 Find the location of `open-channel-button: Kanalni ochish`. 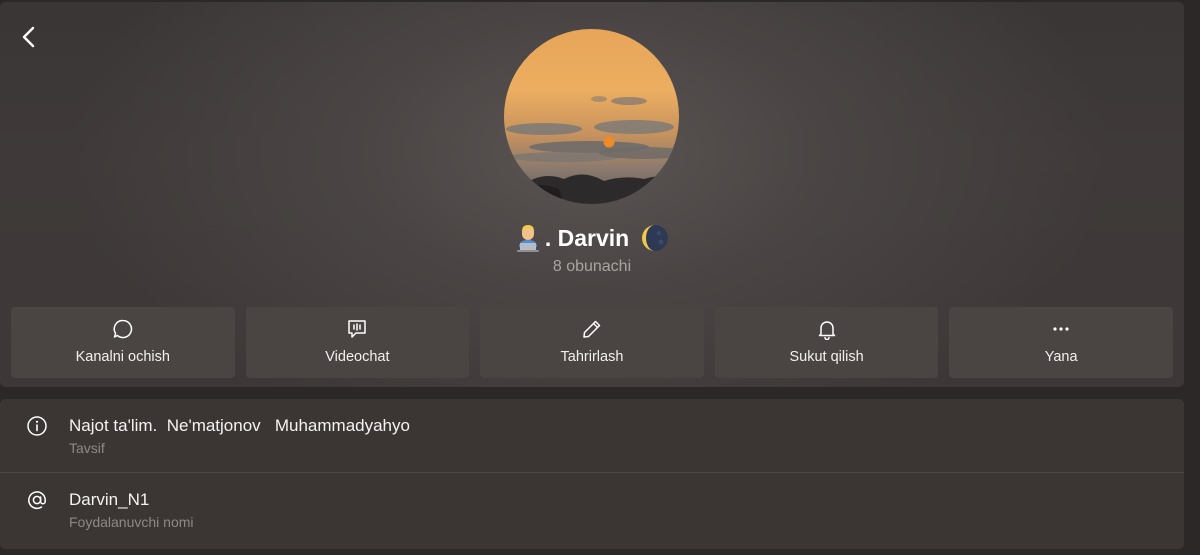

open-channel-button: Kanalni ochish is located at coordinates (123, 342).